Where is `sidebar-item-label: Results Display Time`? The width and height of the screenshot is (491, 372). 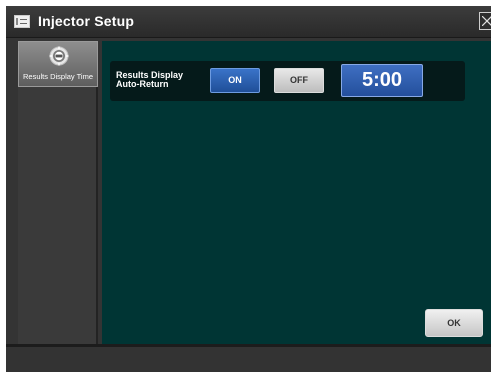
sidebar-item-label: Results Display Time is located at coordinates (58, 76).